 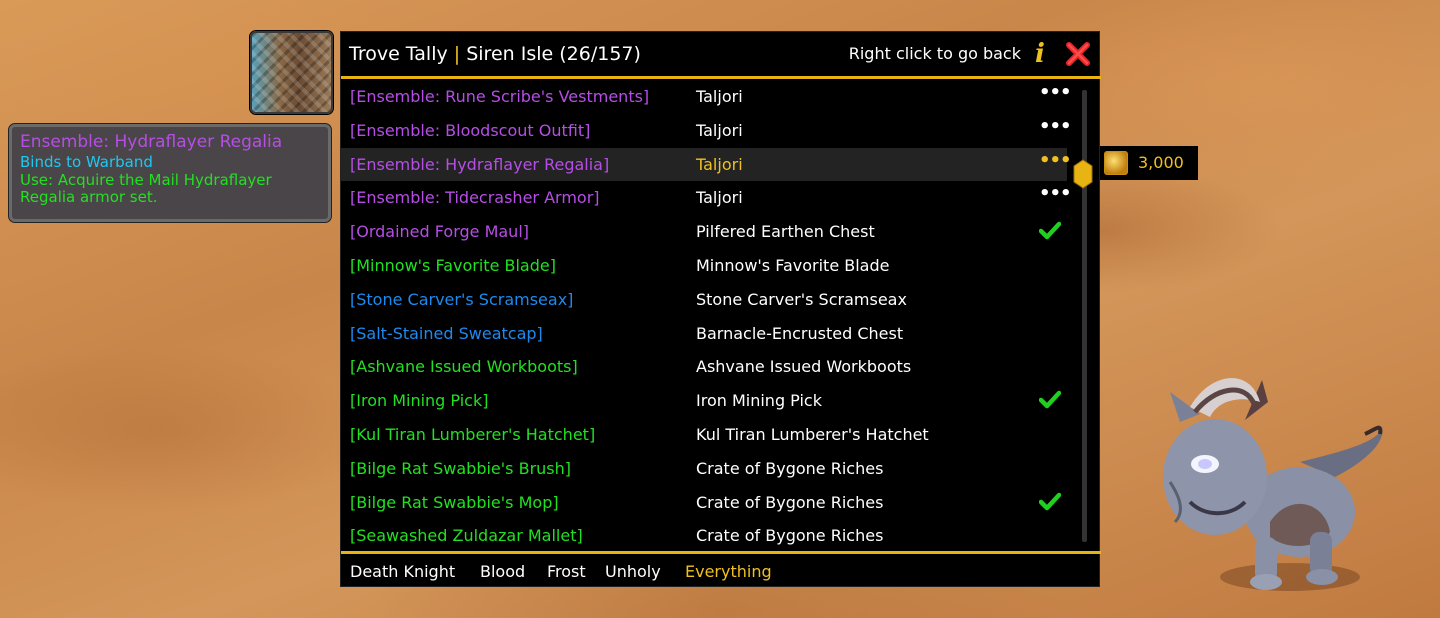 What do you see at coordinates (721, 77) in the screenshot?
I see `header-divider` at bounding box center [721, 77].